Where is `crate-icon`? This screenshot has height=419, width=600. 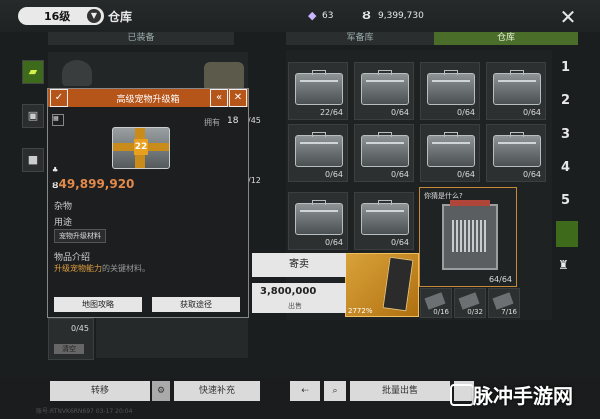 crate-icon is located at coordinates (470, 235).